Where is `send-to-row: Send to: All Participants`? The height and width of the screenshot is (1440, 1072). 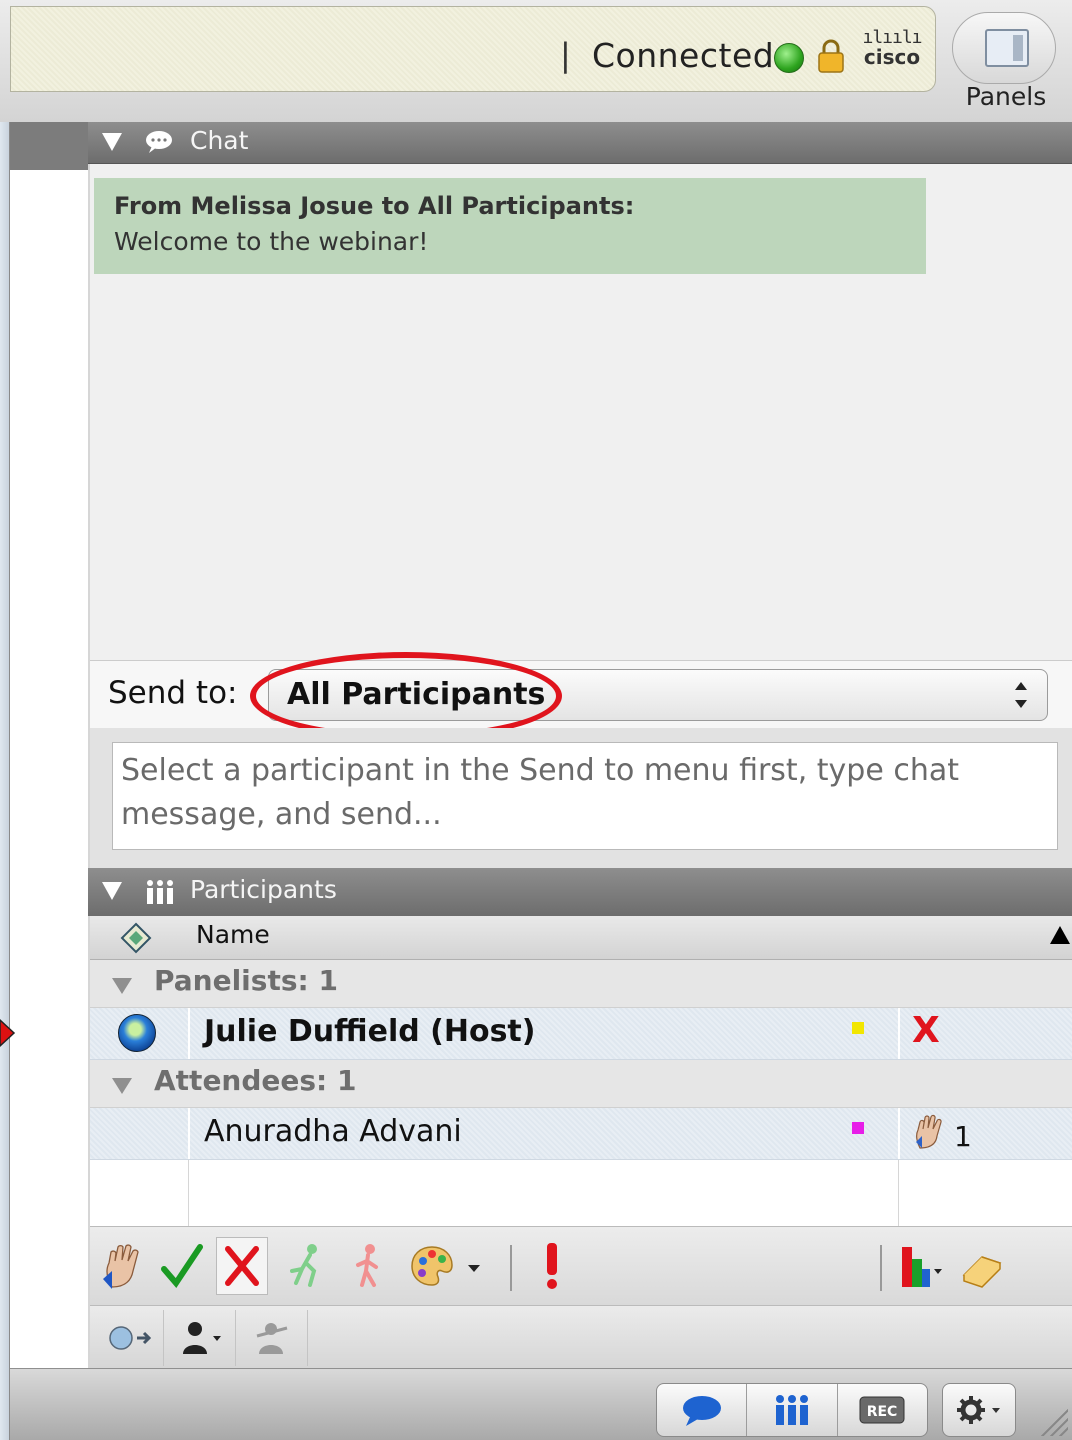 send-to-row: Send to: All Participants is located at coordinates (581, 694).